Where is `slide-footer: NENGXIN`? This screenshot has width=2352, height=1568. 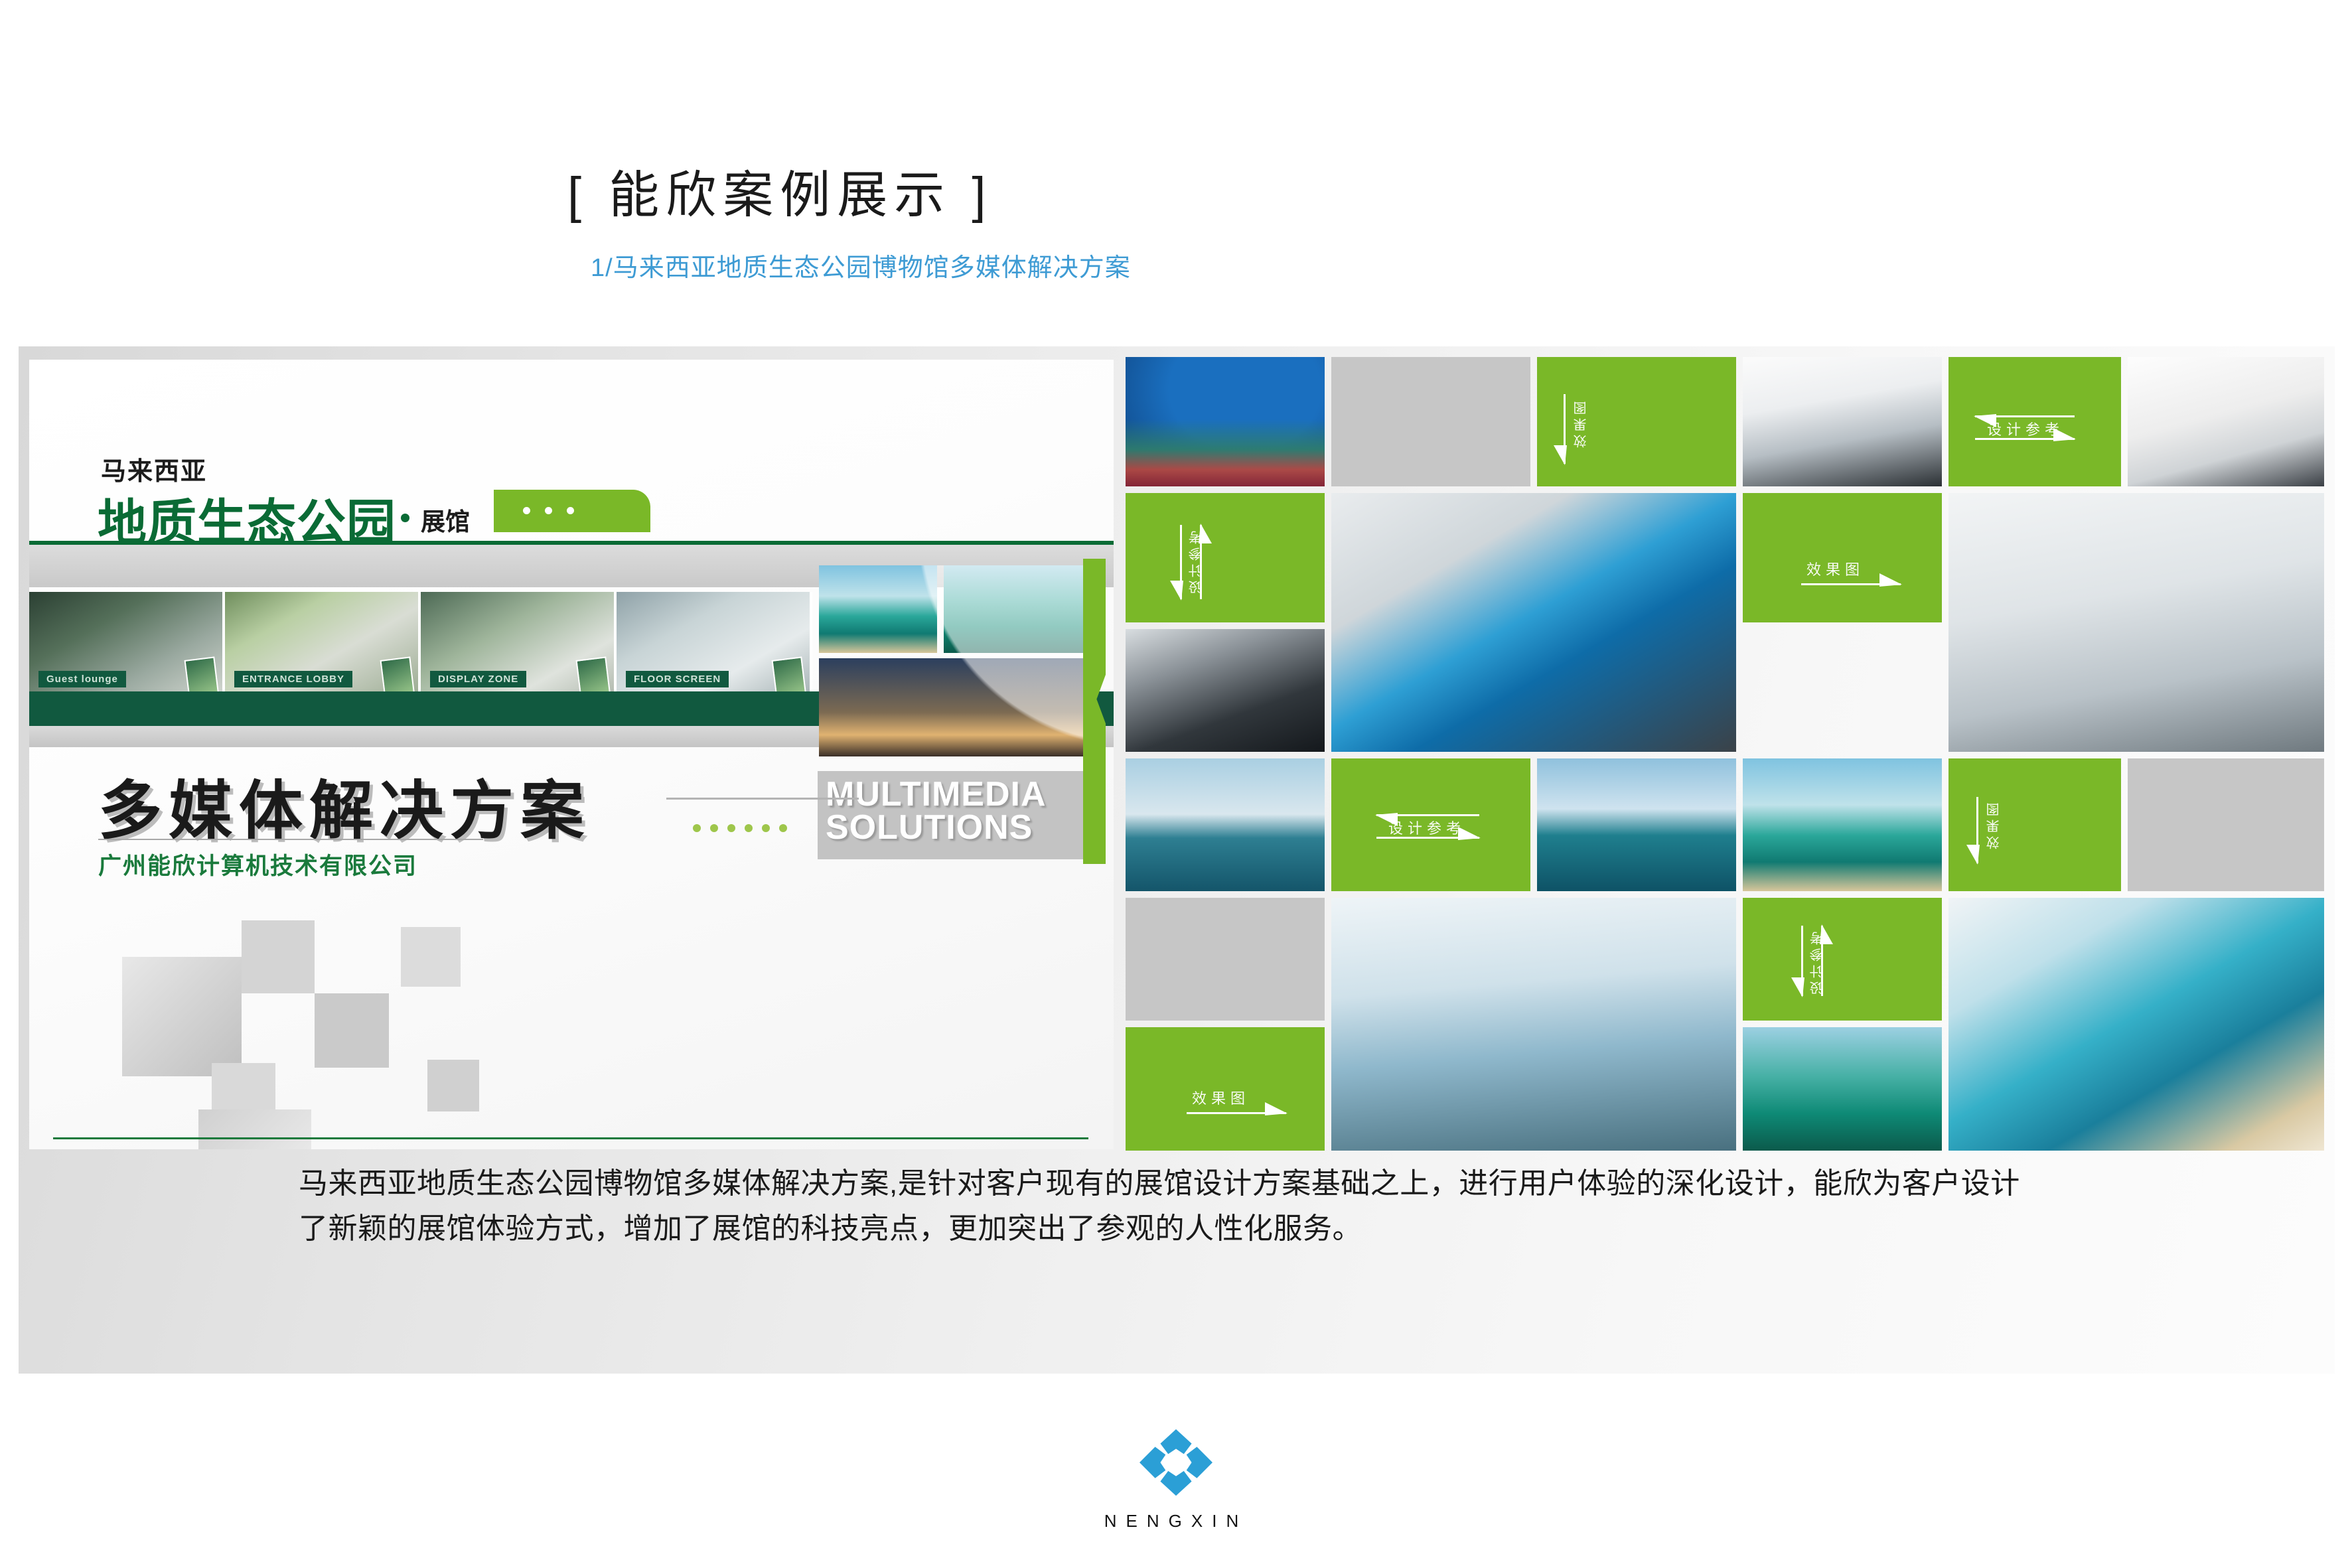
slide-footer: NENGXIN is located at coordinates (1176, 1479).